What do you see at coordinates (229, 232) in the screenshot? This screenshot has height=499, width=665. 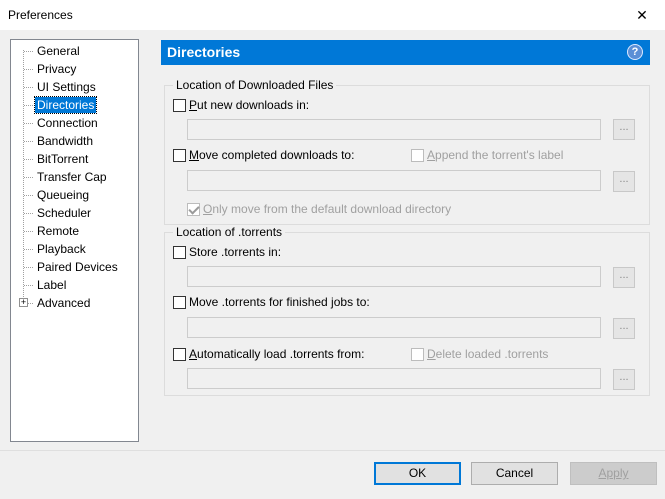 I see `torrents-location-group-label: Location of .torrents` at bounding box center [229, 232].